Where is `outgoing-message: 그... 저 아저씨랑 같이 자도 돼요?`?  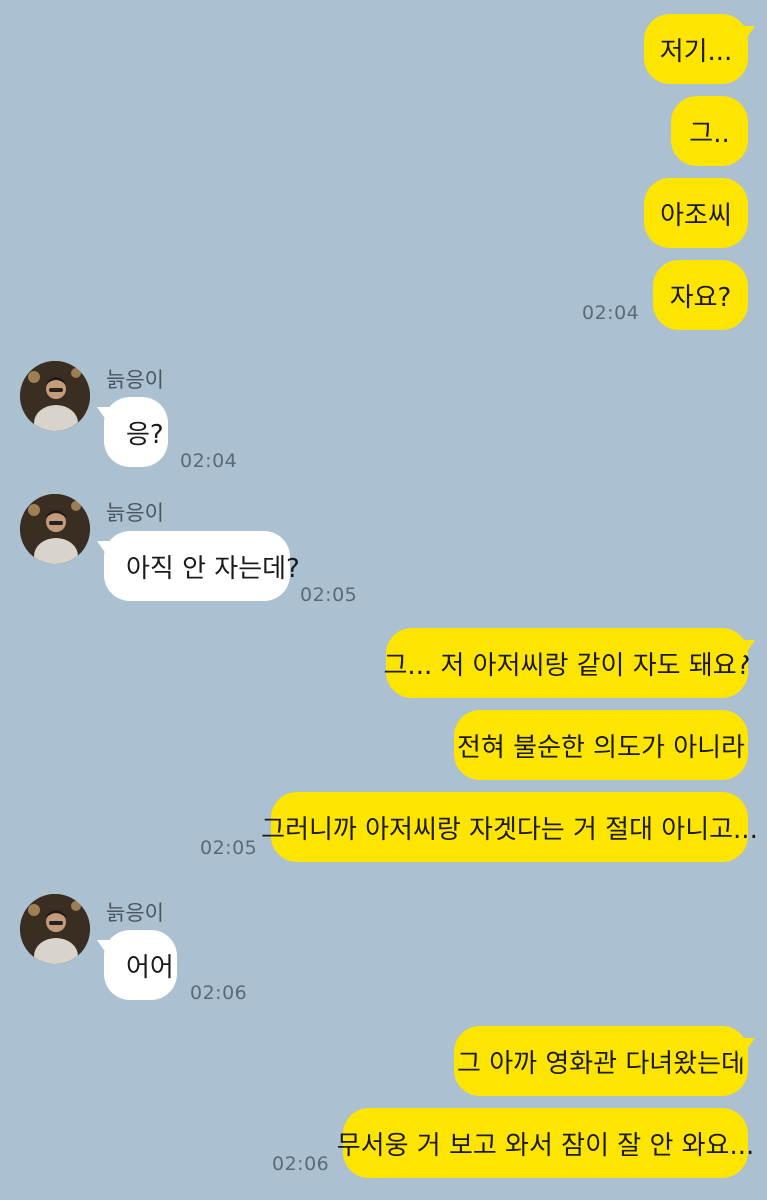
outgoing-message: 그... 저 아저씨랑 같이 자도 돼요? is located at coordinates (567, 663).